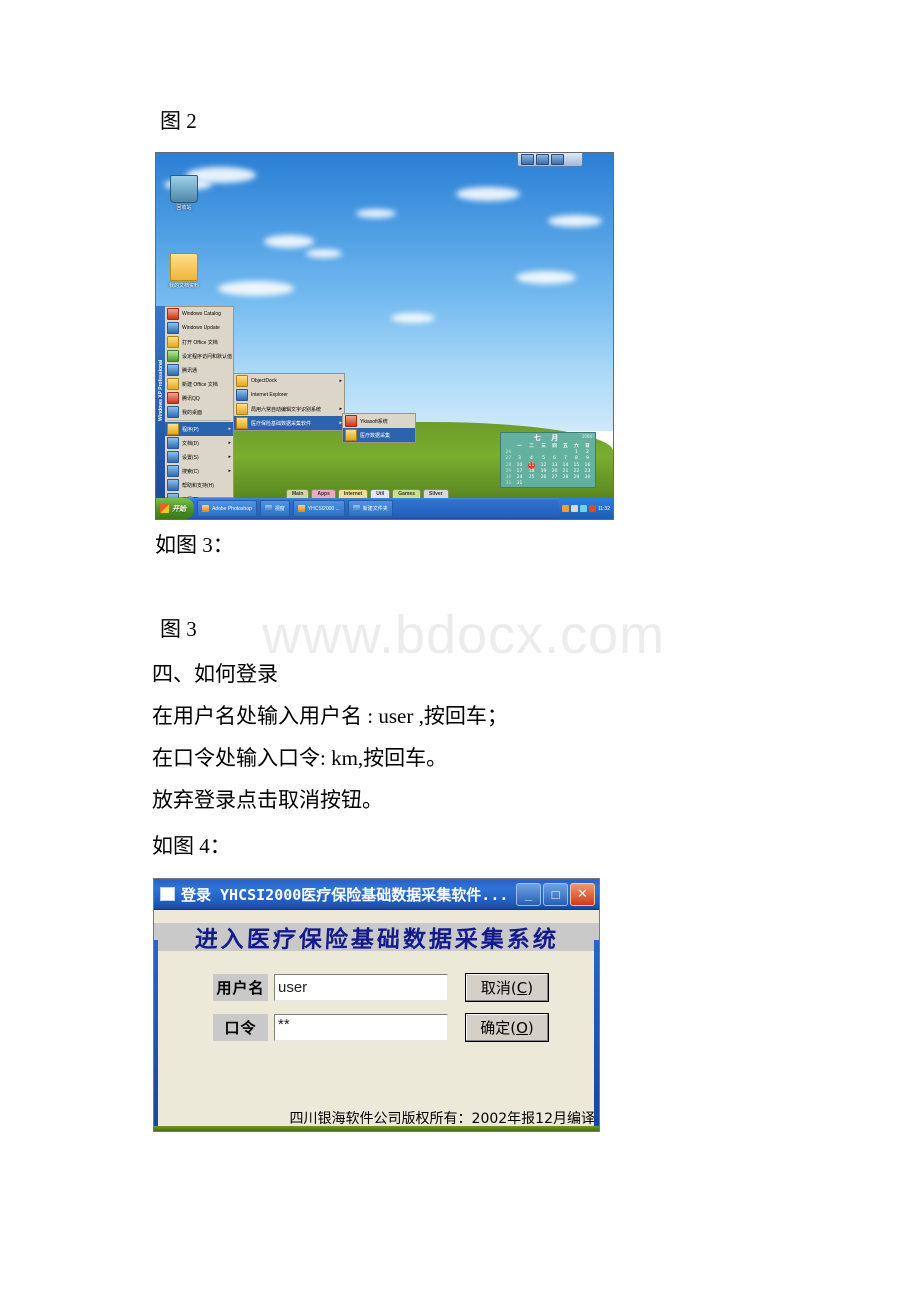  Describe the element at coordinates (199, 457) in the screenshot. I see `start-menu-item: 设置(S) ▸` at that location.